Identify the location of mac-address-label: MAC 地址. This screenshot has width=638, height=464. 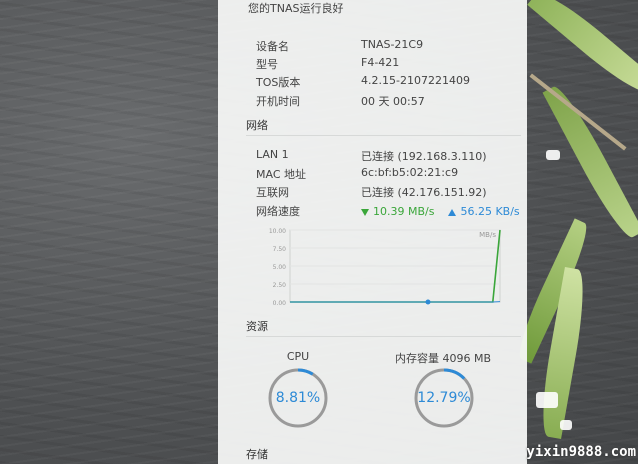
(281, 174).